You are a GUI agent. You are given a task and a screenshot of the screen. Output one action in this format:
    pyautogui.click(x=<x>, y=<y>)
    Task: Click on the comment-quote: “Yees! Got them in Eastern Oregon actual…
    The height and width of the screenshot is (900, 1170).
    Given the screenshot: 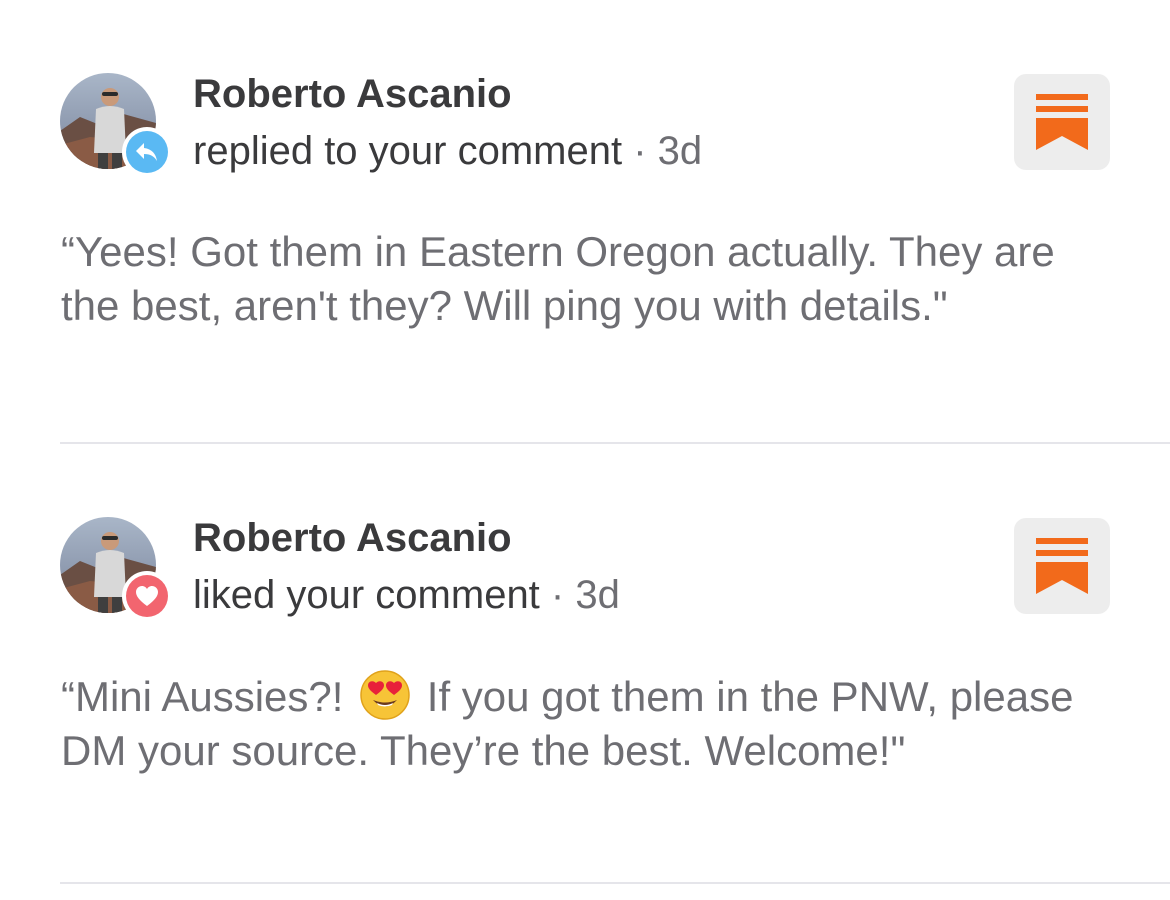 What is the action you would take?
    pyautogui.click(x=591, y=279)
    